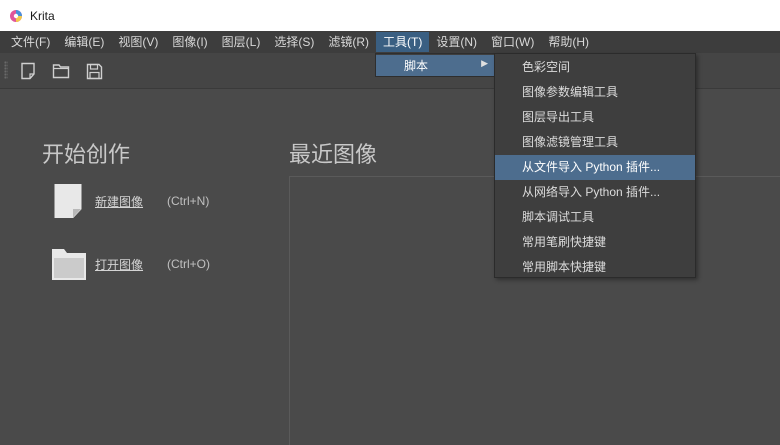 The width and height of the screenshot is (780, 445). Describe the element at coordinates (595, 217) in the screenshot. I see `menu-item-script-debugger: 脚本调试工具` at that location.